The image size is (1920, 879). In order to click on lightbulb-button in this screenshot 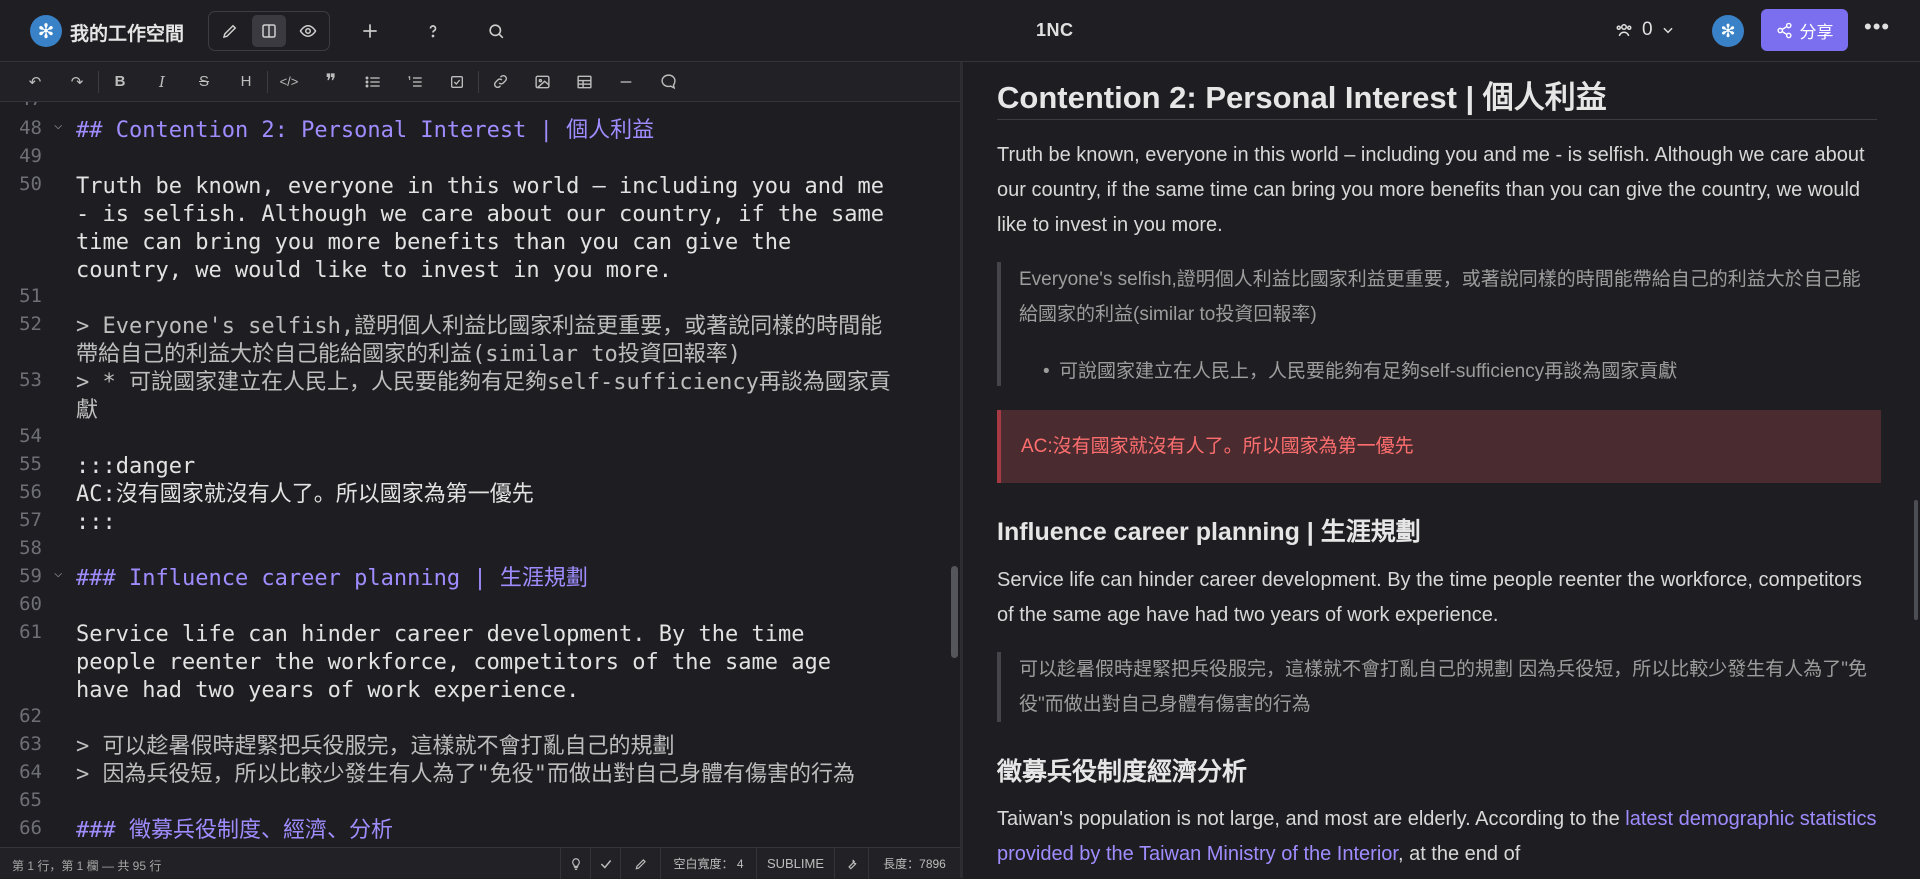, I will do `click(575, 863)`.